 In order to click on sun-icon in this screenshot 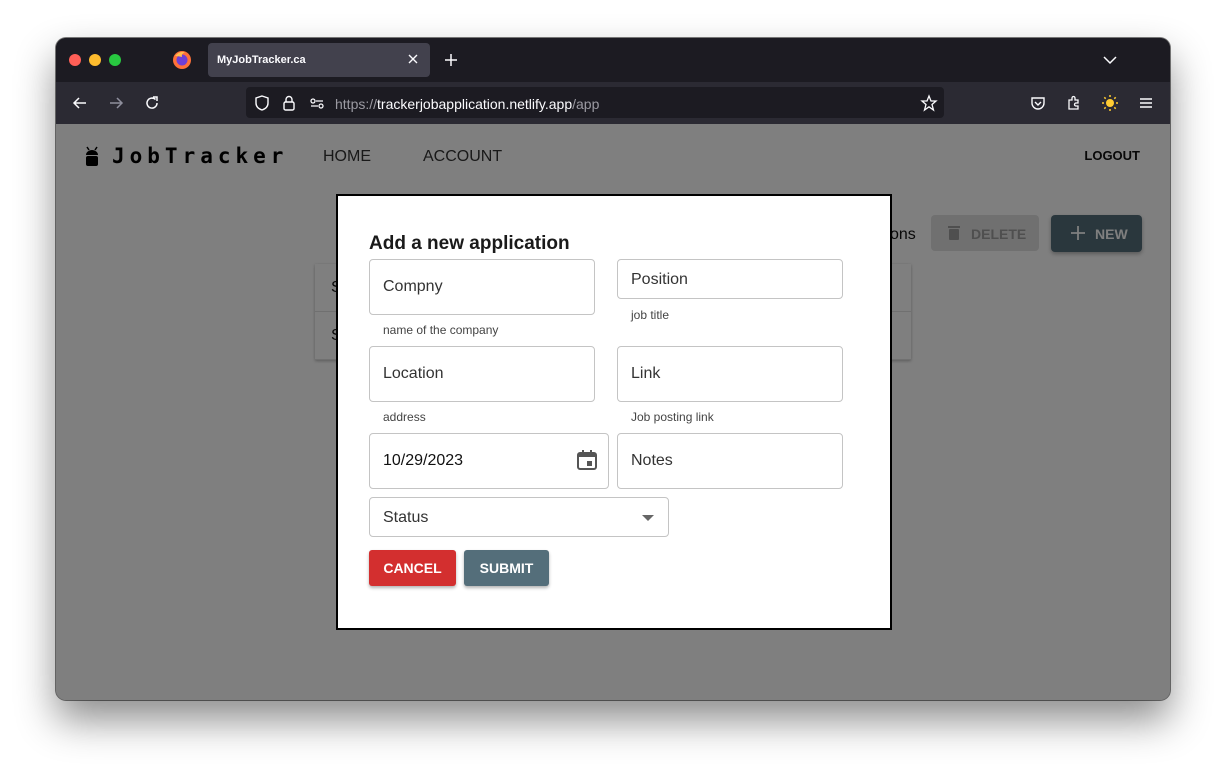, I will do `click(1110, 103)`.